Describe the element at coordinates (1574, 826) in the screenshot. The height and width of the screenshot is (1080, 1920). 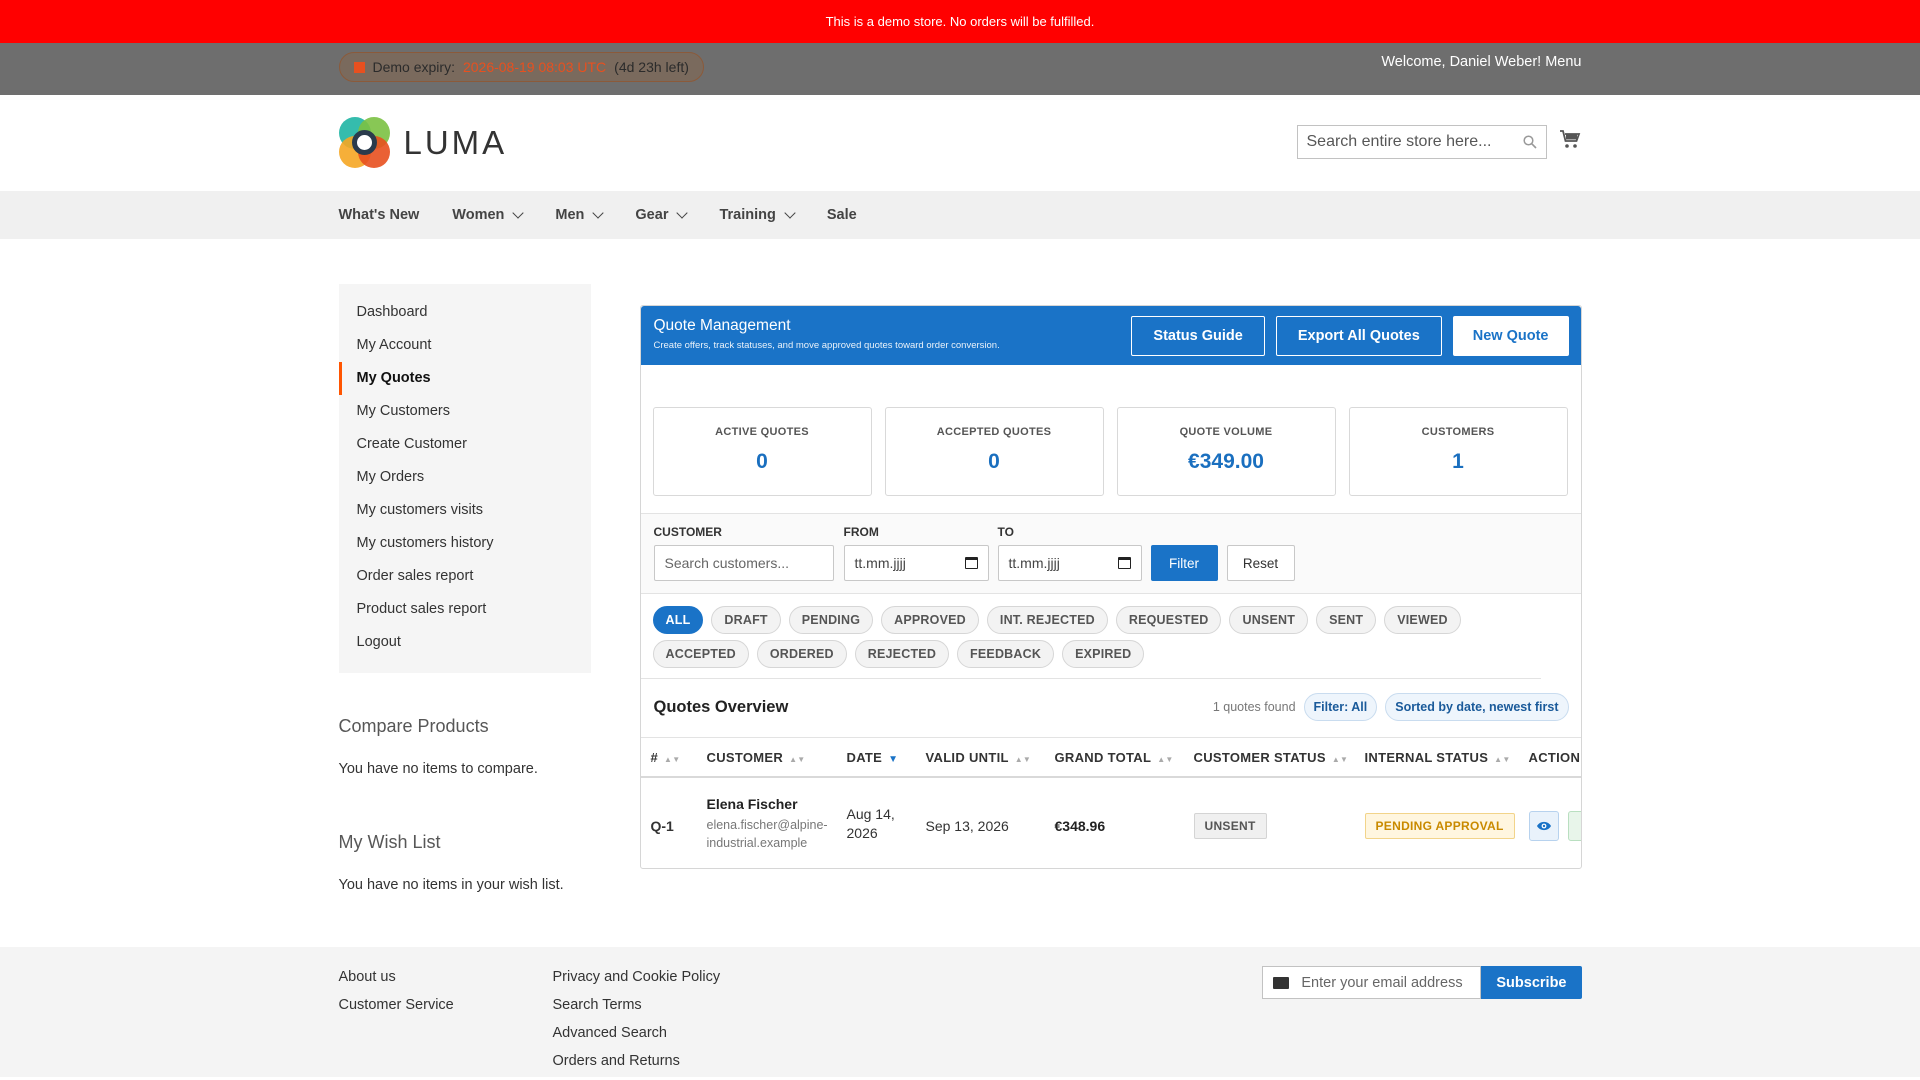
I see `secondary-action-button` at that location.